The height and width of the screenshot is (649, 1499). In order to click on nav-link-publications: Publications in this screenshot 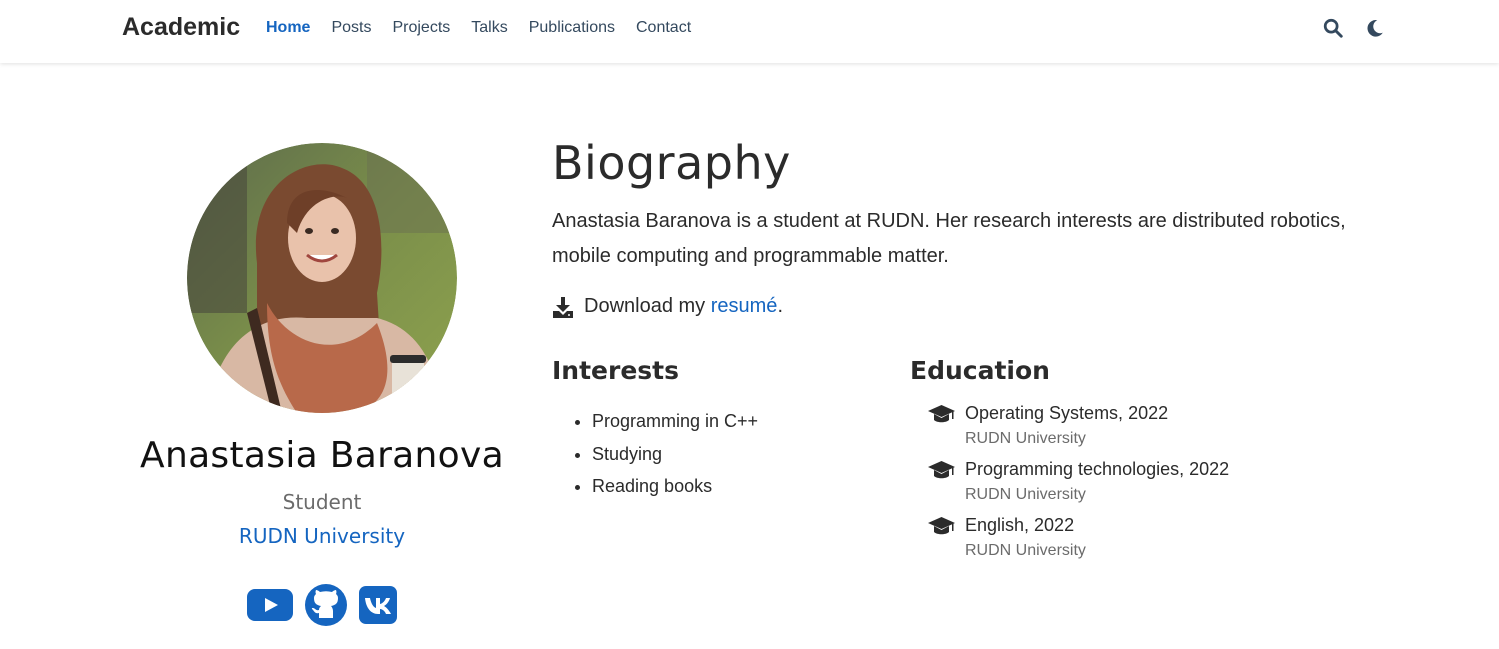, I will do `click(572, 28)`.